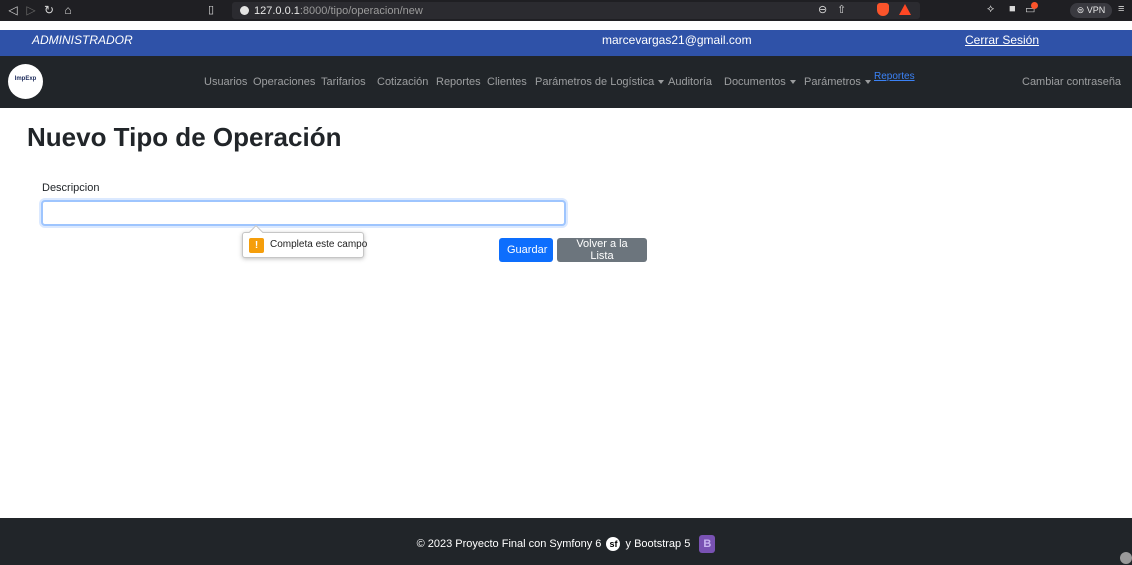 Image resolution: width=1132 pixels, height=565 pixels. I want to click on warning-icon: !, so click(256, 245).